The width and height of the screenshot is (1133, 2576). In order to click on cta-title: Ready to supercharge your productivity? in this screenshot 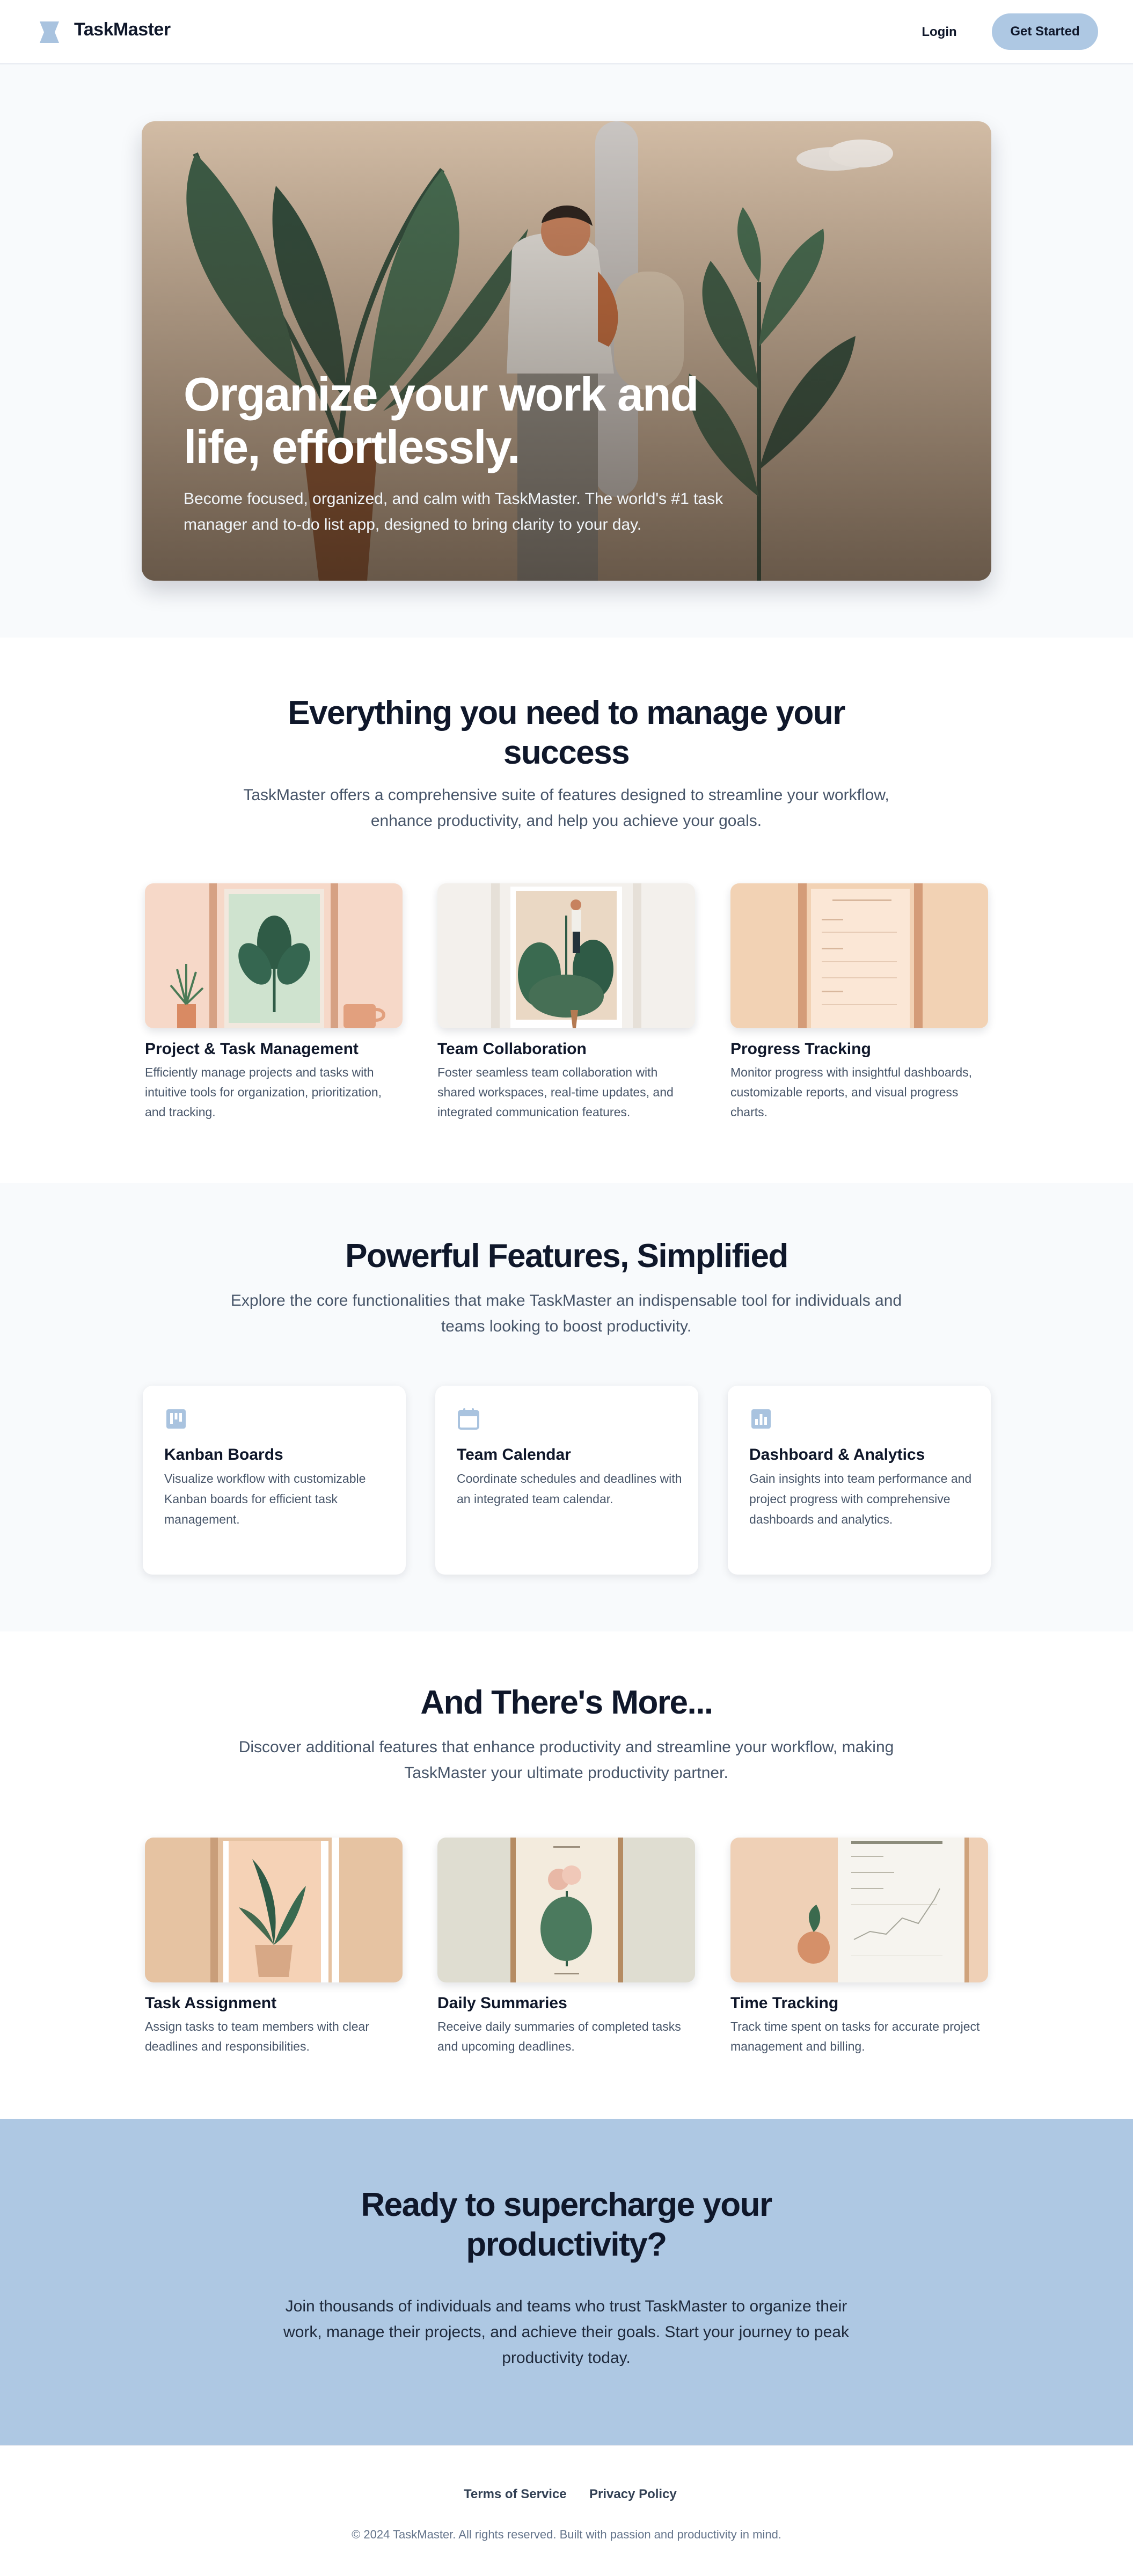, I will do `click(566, 2224)`.